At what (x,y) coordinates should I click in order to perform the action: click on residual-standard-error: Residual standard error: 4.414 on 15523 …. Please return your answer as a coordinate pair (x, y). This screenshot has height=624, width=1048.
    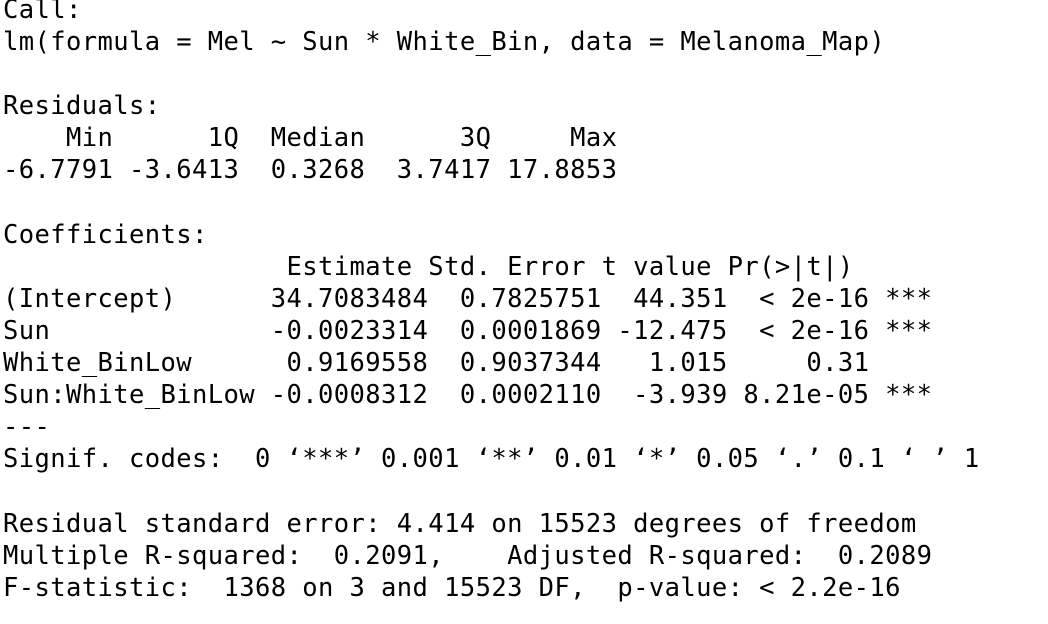
    Looking at the image, I should click on (460, 523).